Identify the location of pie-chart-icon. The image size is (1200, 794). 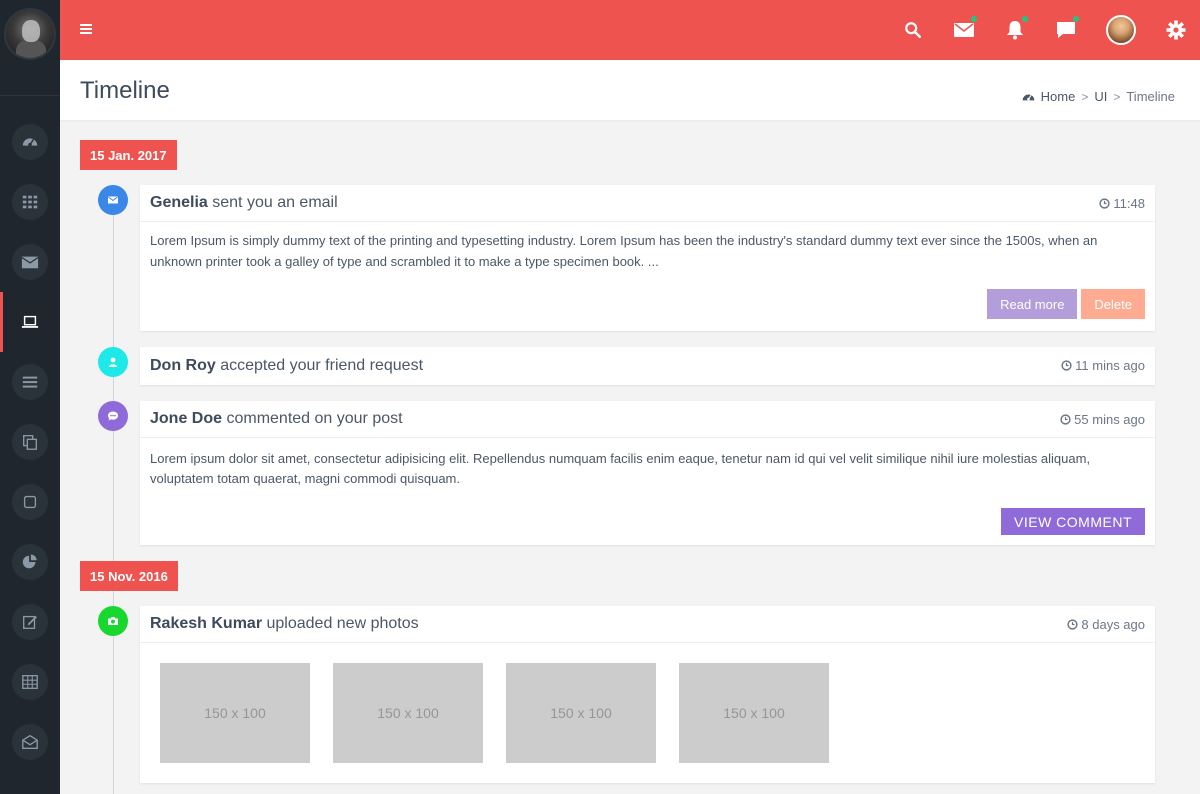
(29, 561).